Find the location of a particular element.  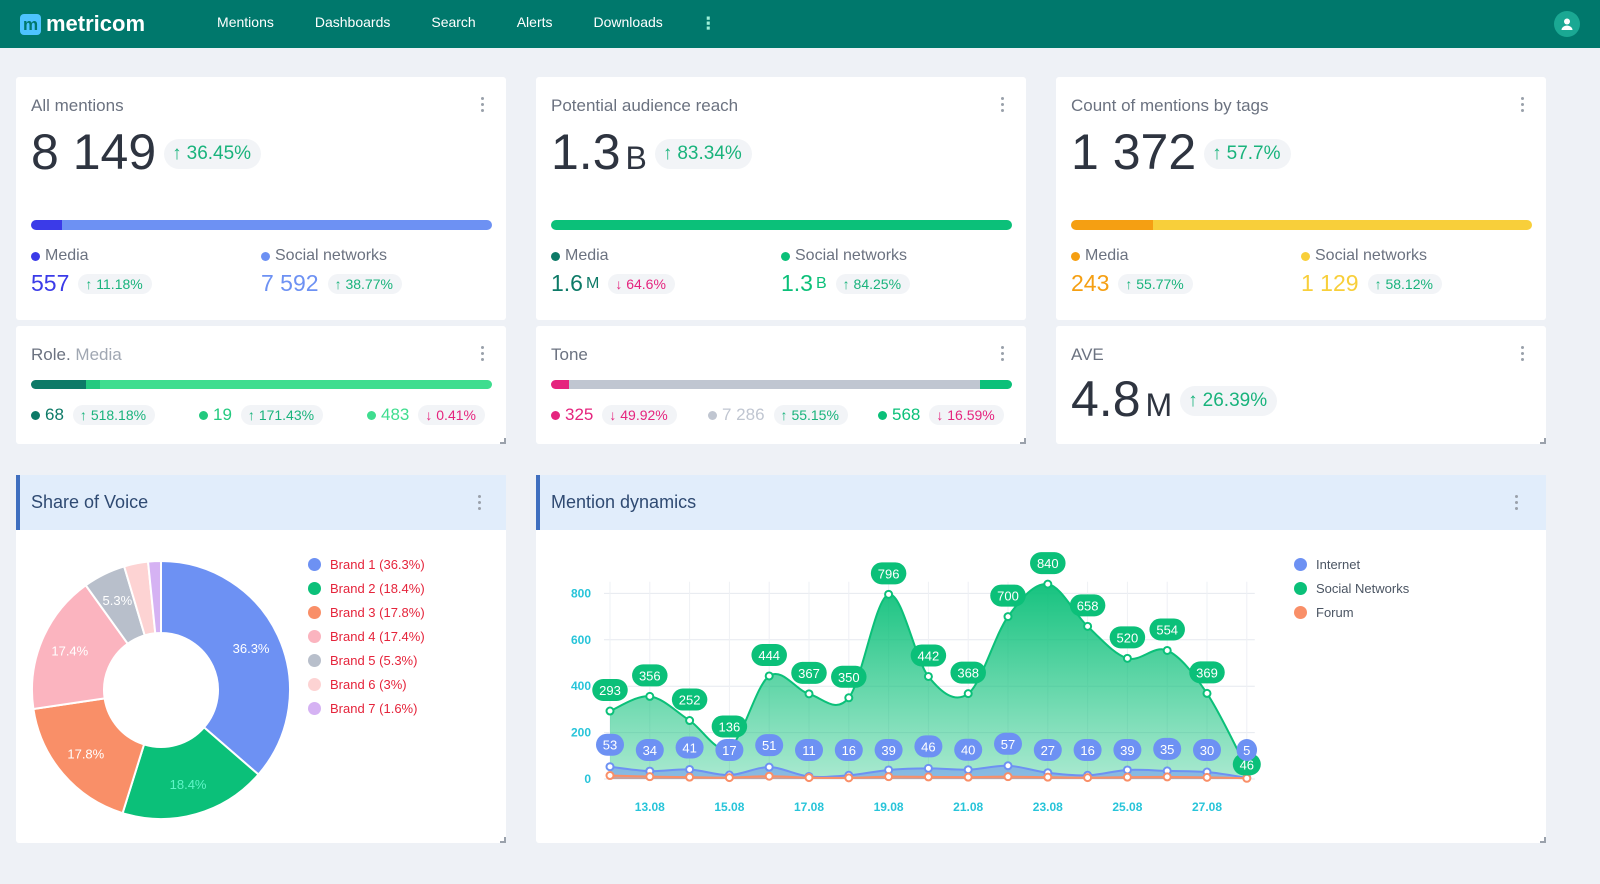

legend-item: Internet is located at coordinates (1351, 564).